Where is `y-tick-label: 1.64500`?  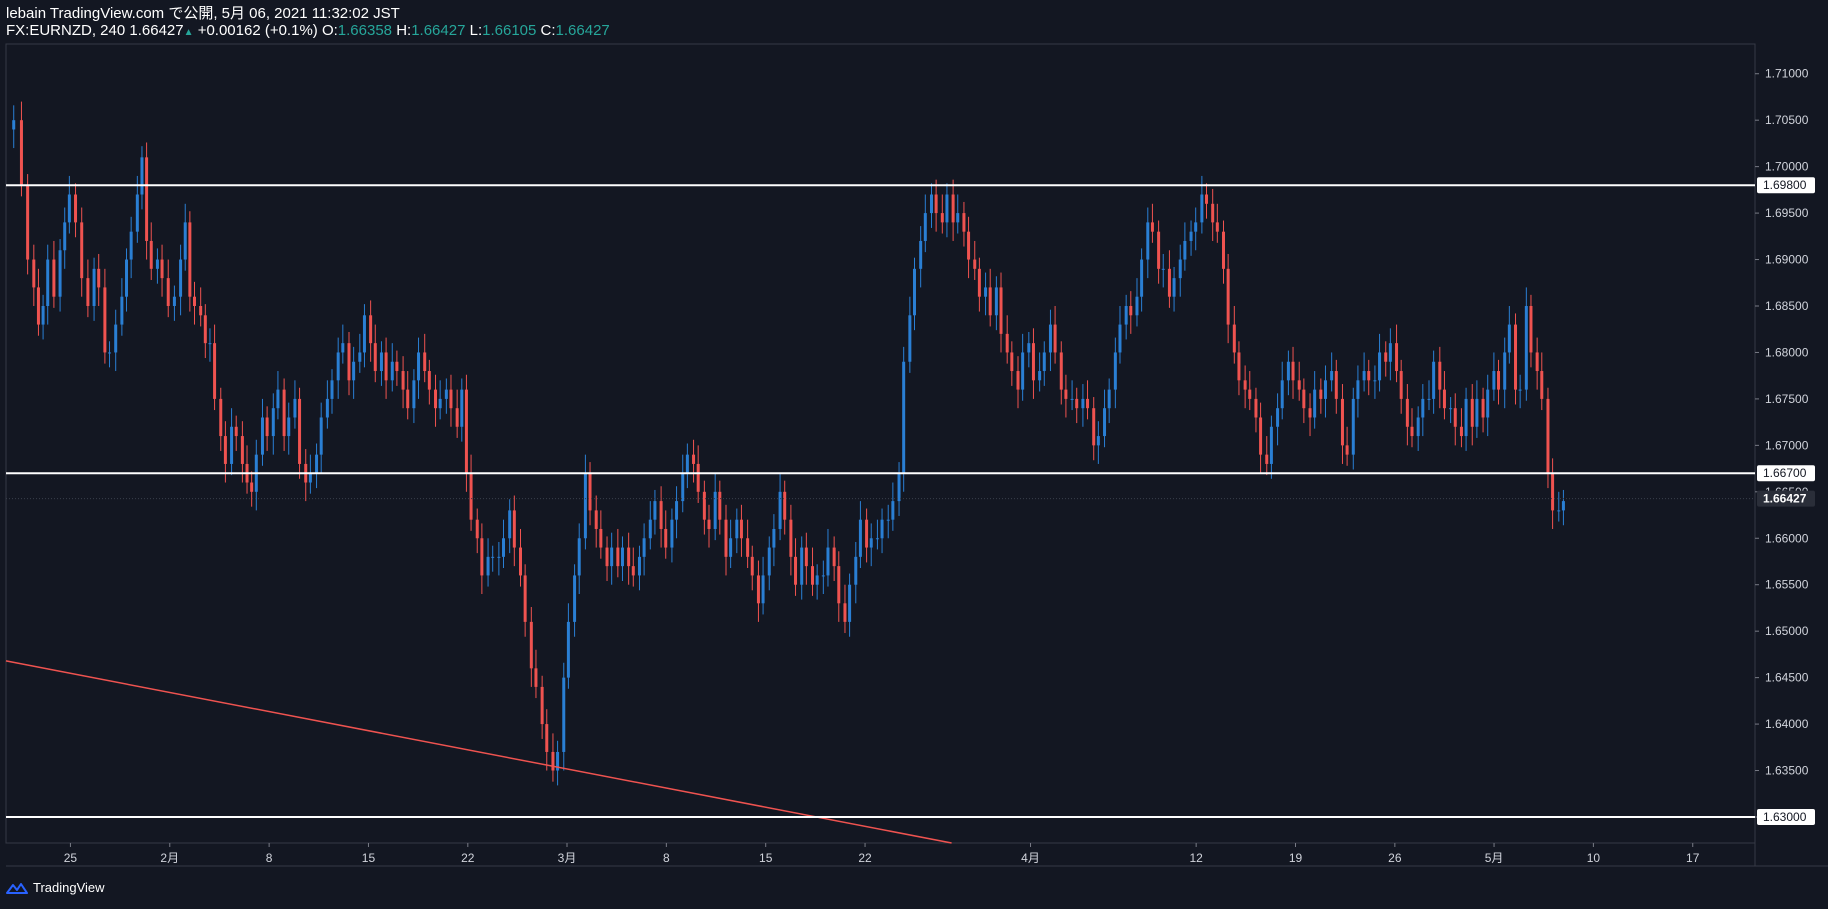
y-tick-label: 1.64500 is located at coordinates (1787, 678).